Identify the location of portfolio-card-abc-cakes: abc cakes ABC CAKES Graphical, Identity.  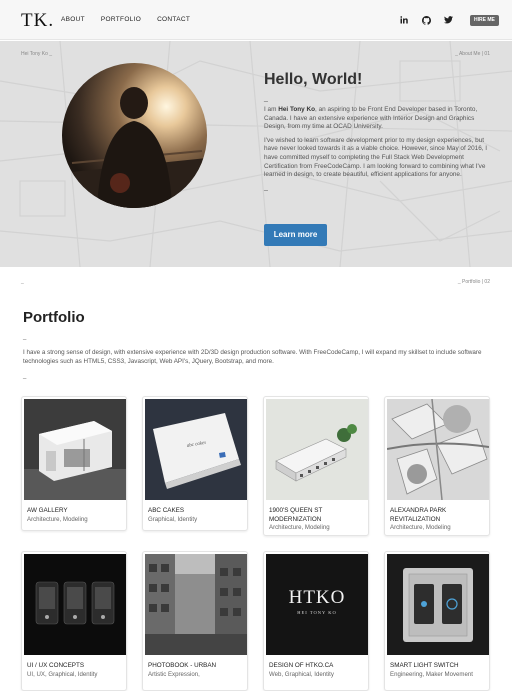
(195, 463).